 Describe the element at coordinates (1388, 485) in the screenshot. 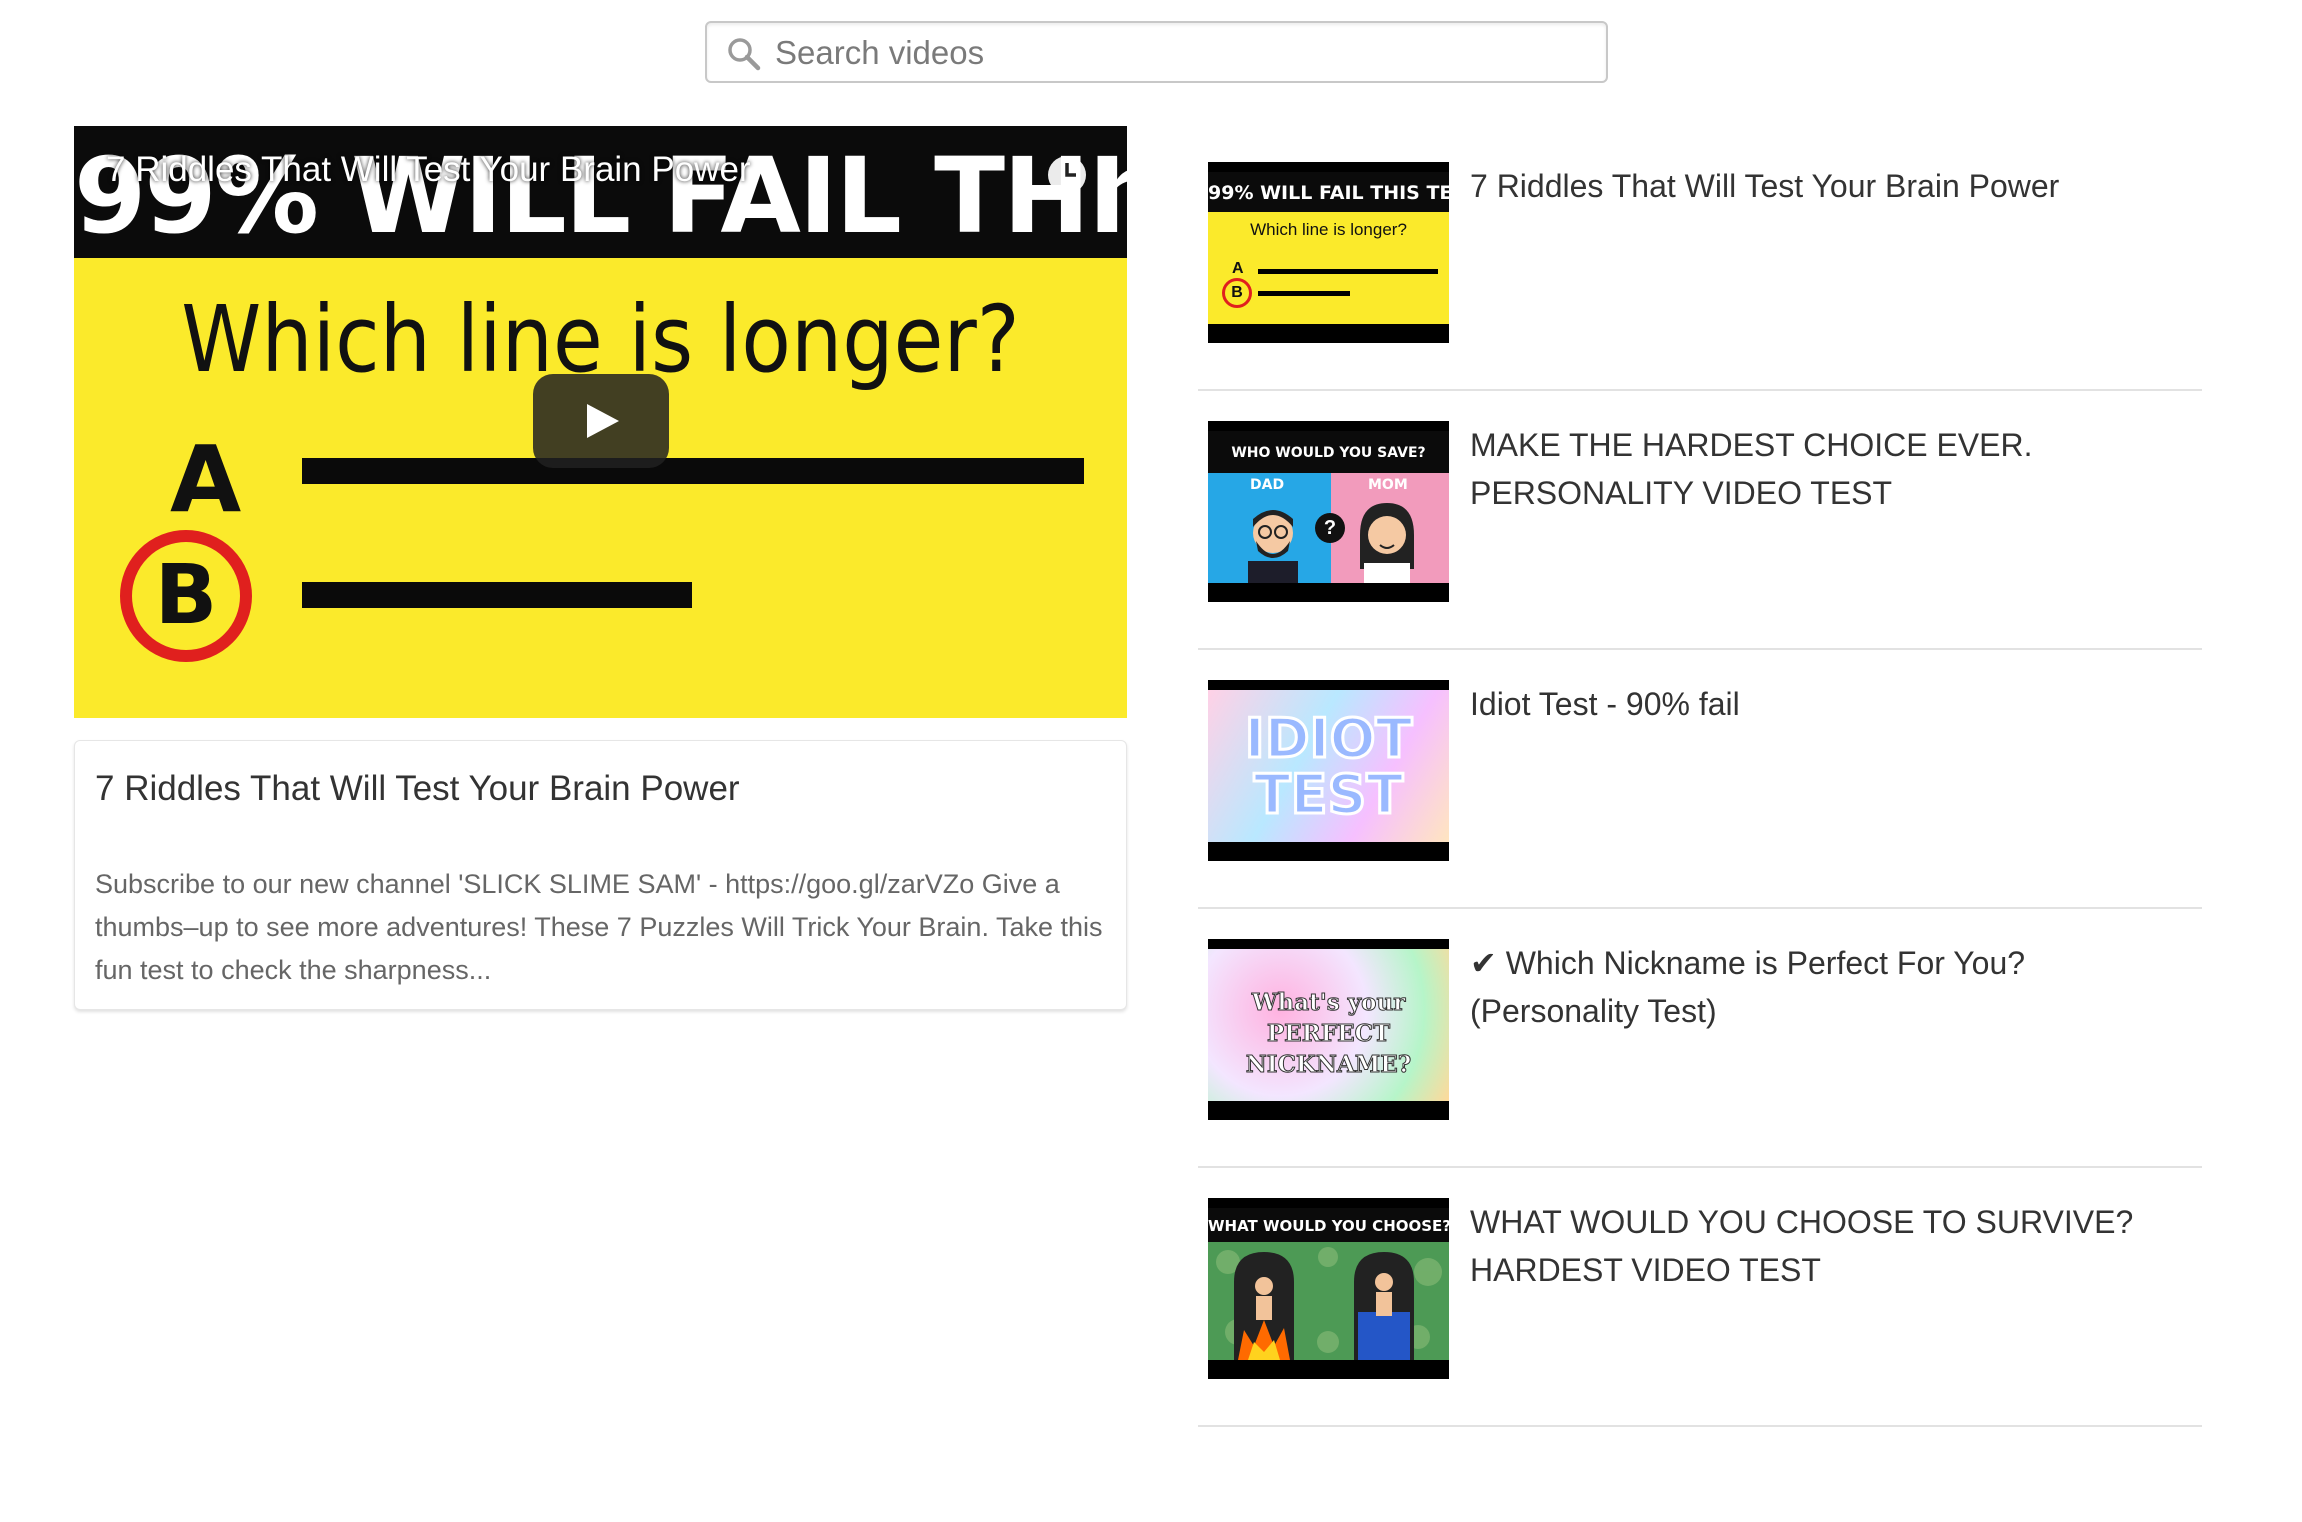

I see `thumb-right-label: MOM` at that location.